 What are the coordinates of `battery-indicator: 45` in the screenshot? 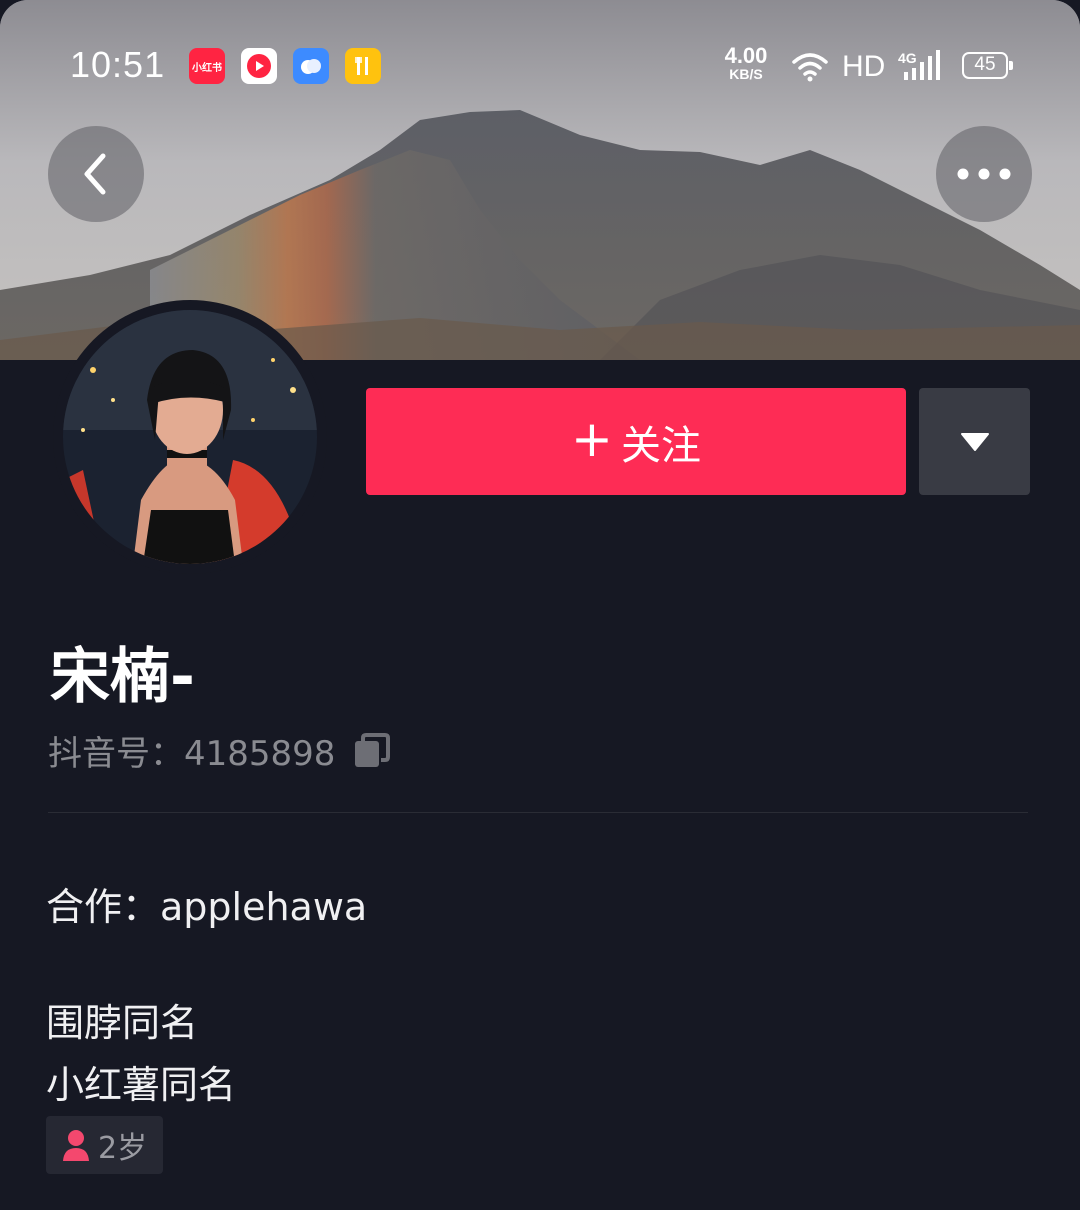 It's located at (987, 65).